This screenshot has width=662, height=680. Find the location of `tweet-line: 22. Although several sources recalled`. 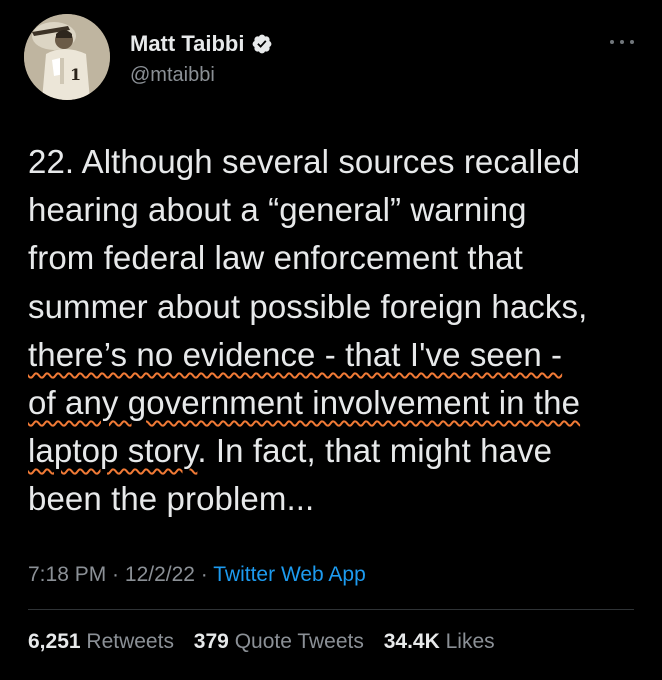

tweet-line: 22. Although several sources recalled is located at coordinates (304, 161).